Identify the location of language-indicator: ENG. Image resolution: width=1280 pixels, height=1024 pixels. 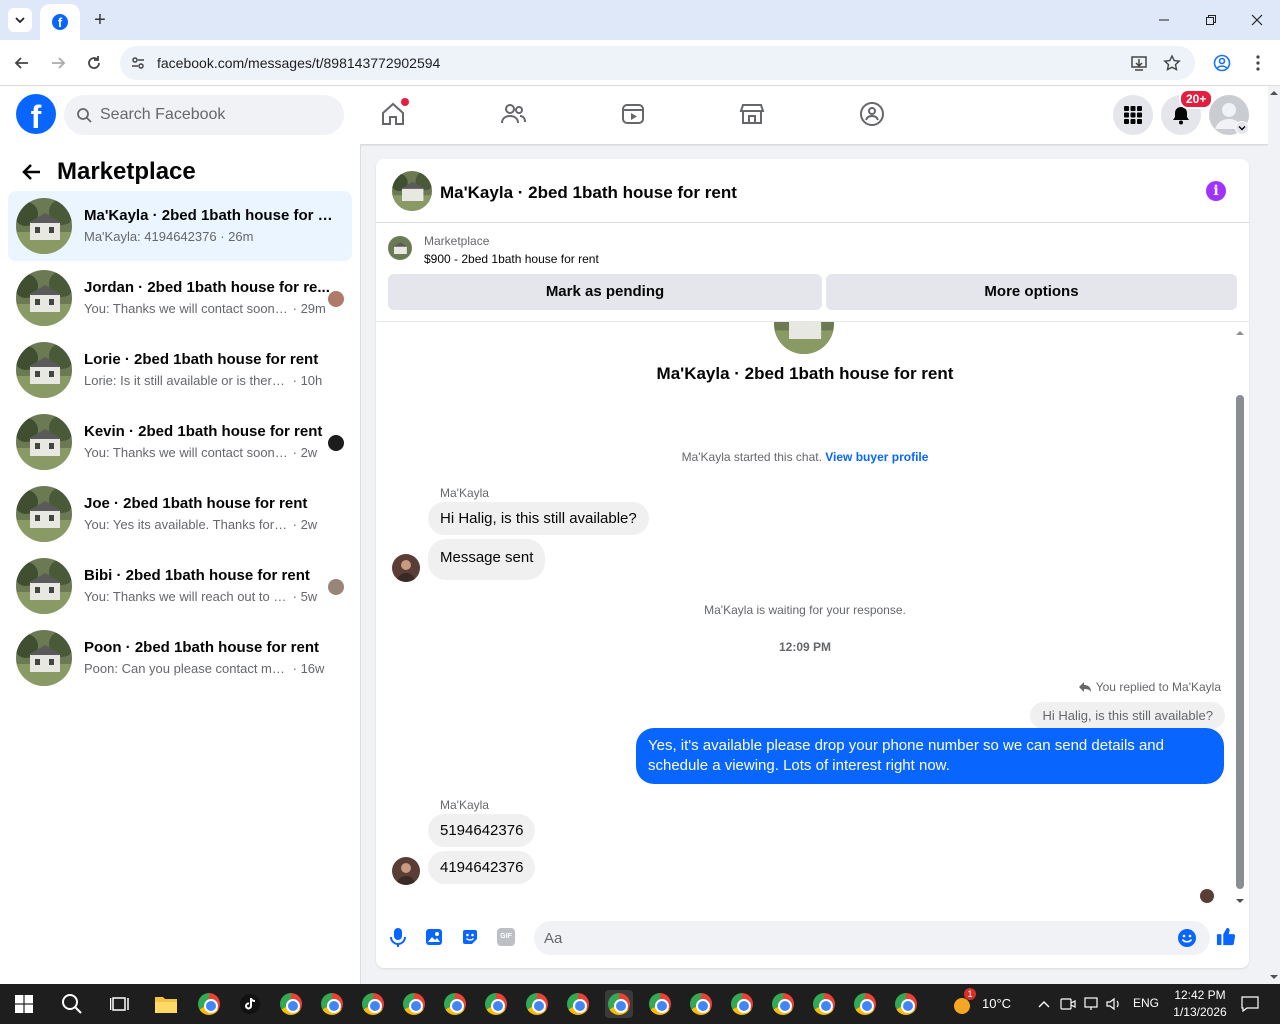
(1146, 1003).